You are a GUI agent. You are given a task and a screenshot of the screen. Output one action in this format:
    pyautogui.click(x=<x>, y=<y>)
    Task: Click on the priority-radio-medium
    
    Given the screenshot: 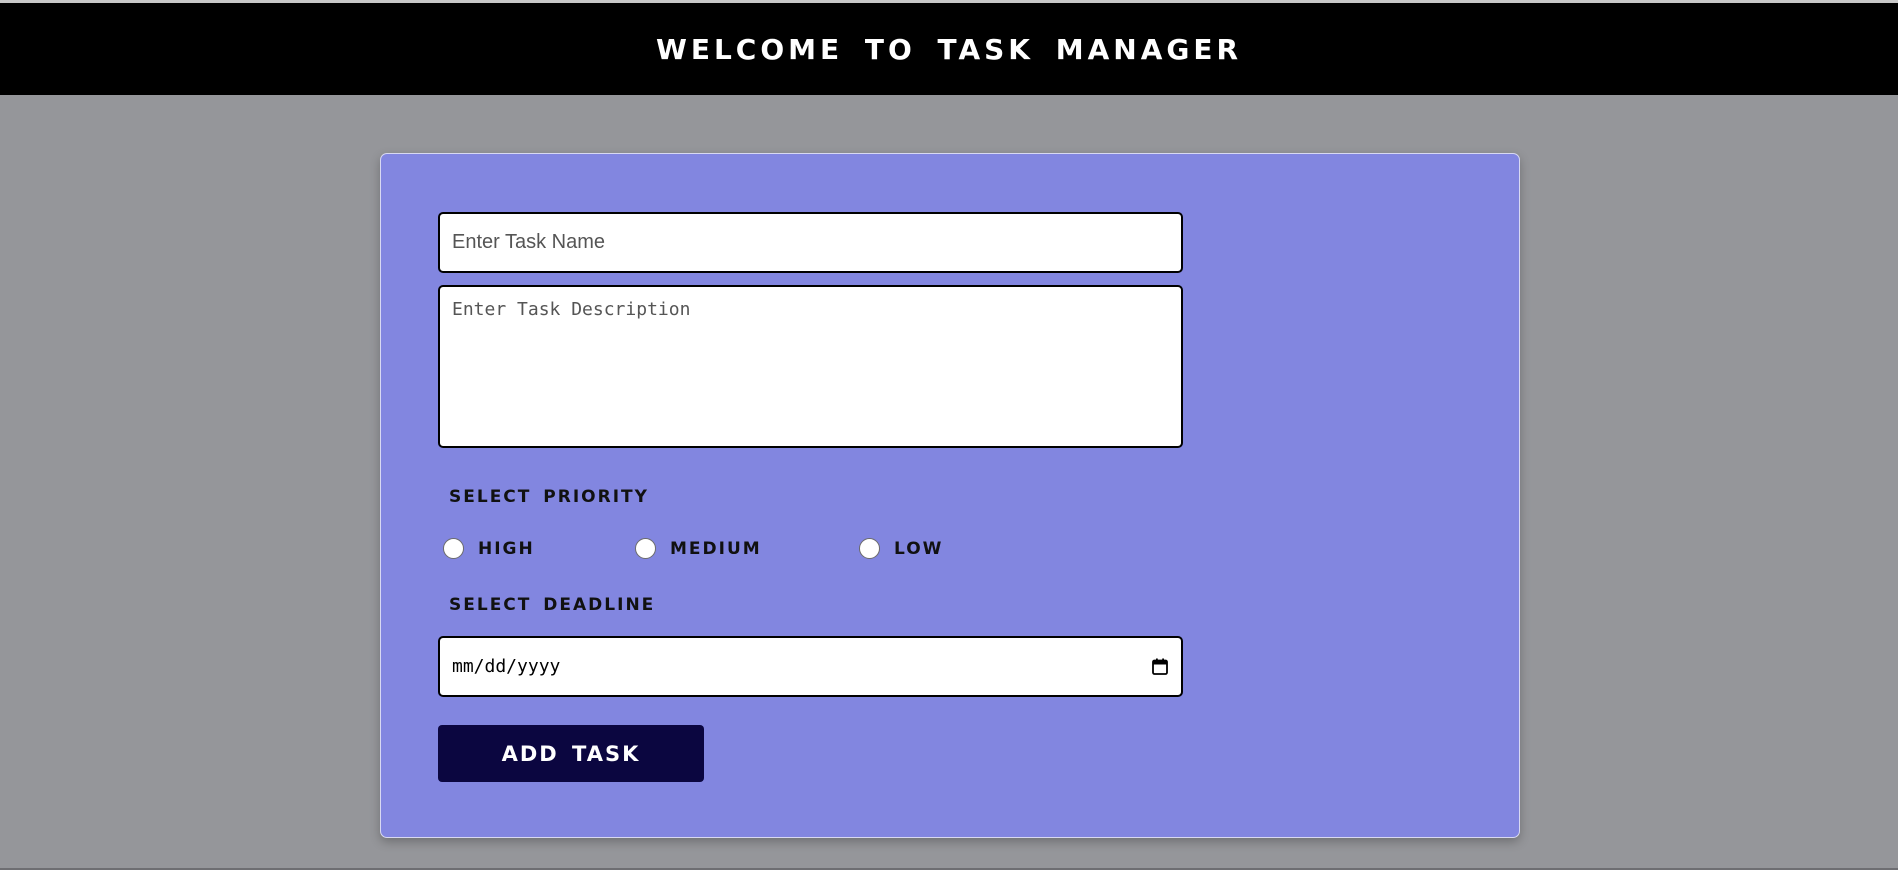 What is the action you would take?
    pyautogui.click(x=645, y=548)
    